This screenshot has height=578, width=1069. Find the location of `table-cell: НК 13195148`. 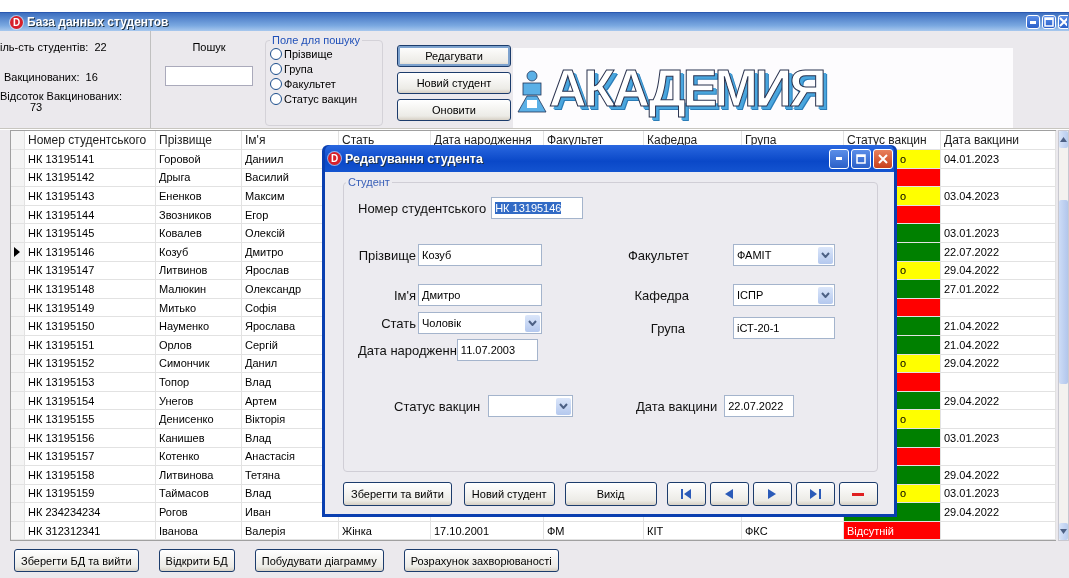

table-cell: НК 13195148 is located at coordinates (90, 289).